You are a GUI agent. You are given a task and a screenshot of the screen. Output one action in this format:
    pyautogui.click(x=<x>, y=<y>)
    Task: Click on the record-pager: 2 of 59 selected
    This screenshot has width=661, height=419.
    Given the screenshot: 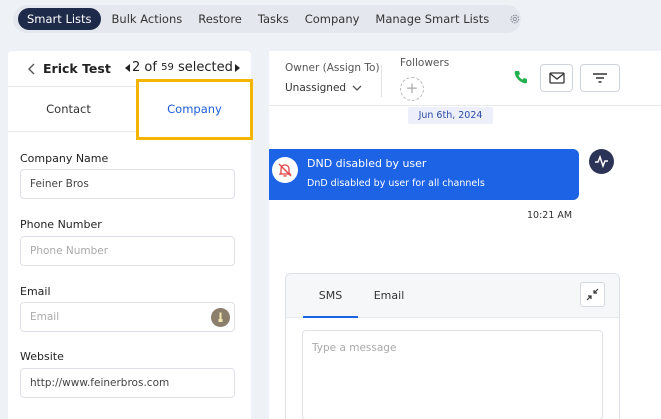 What is the action you would take?
    pyautogui.click(x=182, y=67)
    